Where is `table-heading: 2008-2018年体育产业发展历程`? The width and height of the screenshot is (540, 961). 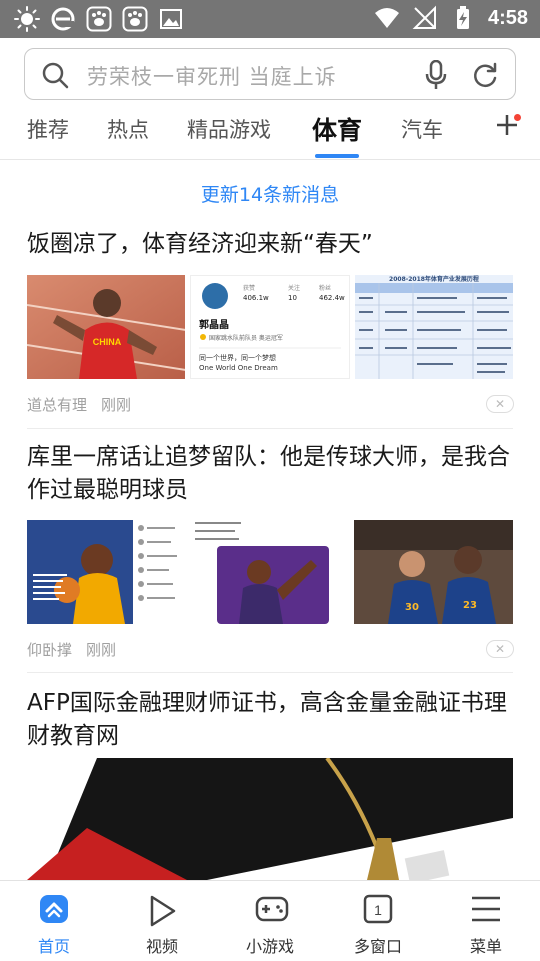 table-heading: 2008-2018年体育产业发展历程 is located at coordinates (434, 279).